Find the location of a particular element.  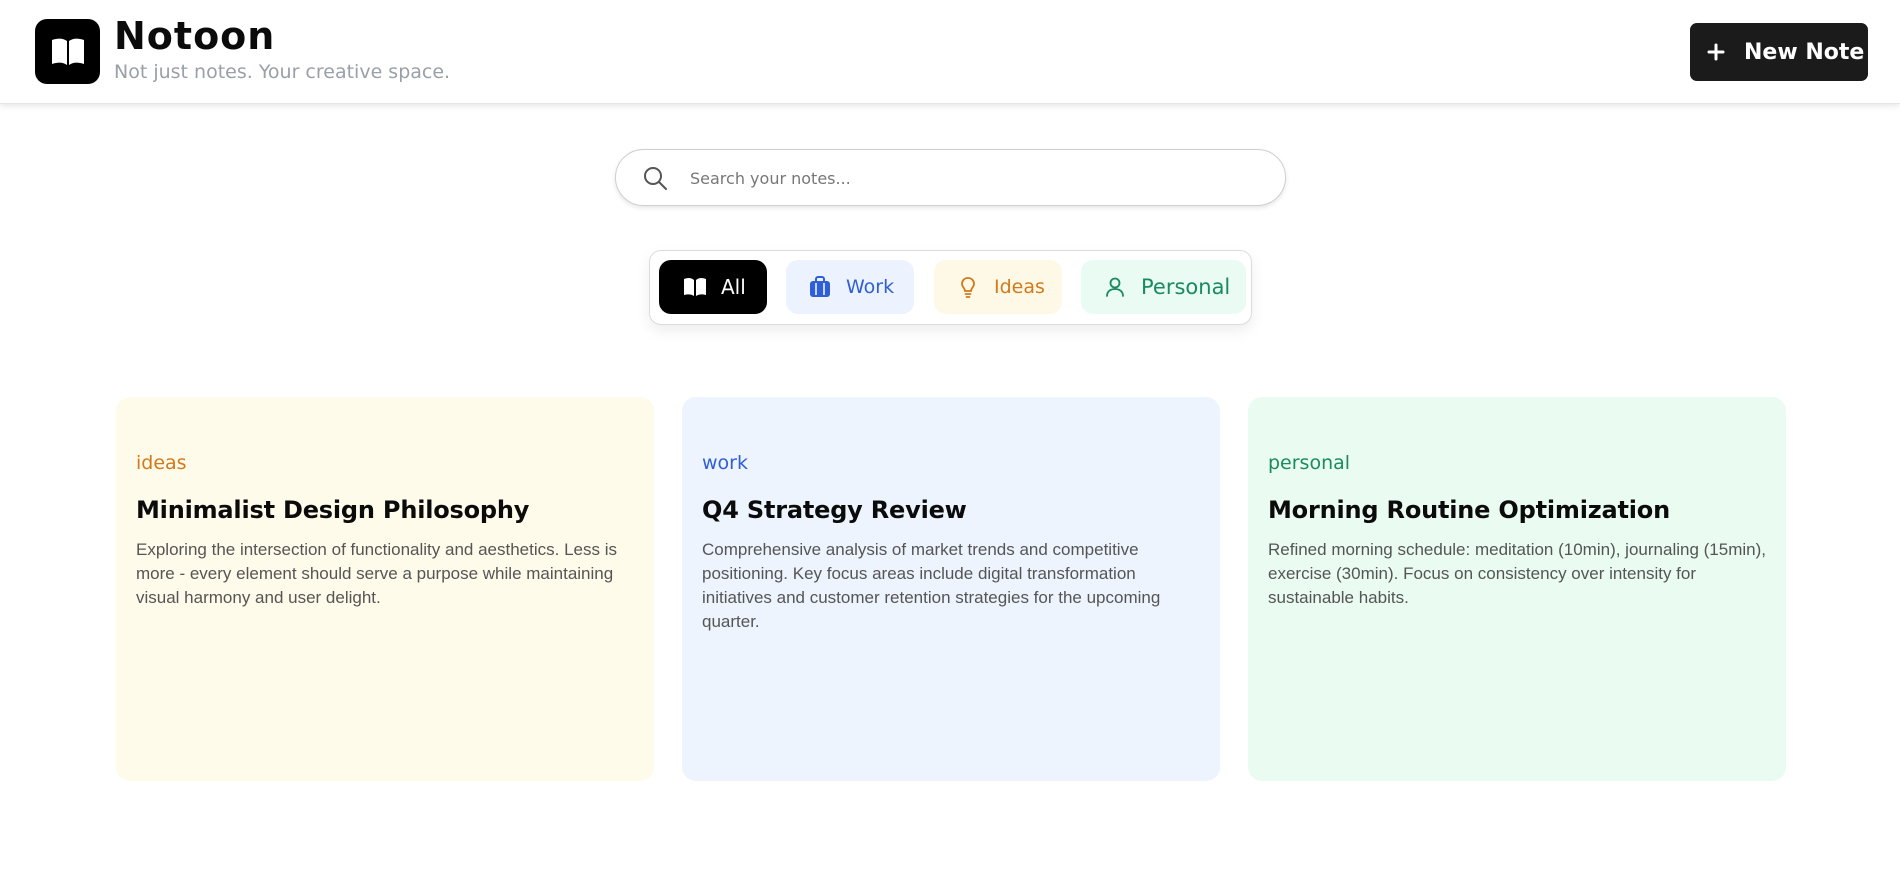

tab-label-personal: Personal is located at coordinates (1186, 287).